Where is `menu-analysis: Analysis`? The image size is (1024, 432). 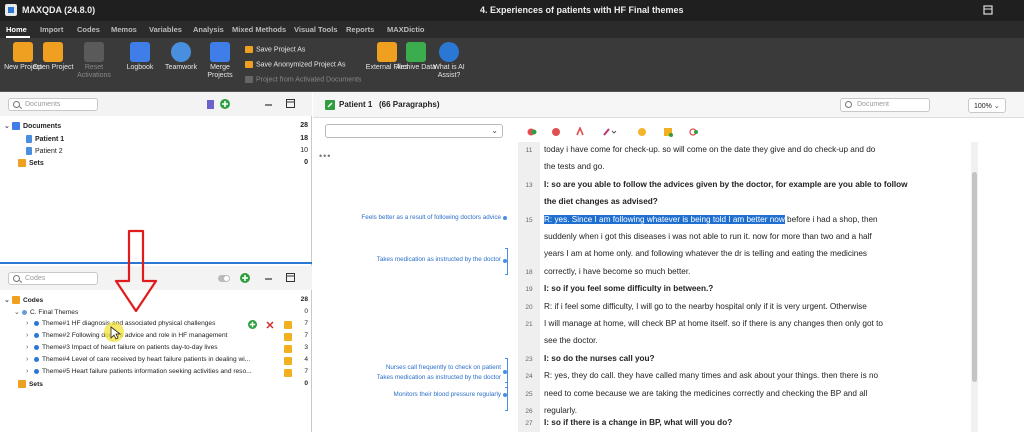 menu-analysis: Analysis is located at coordinates (208, 29).